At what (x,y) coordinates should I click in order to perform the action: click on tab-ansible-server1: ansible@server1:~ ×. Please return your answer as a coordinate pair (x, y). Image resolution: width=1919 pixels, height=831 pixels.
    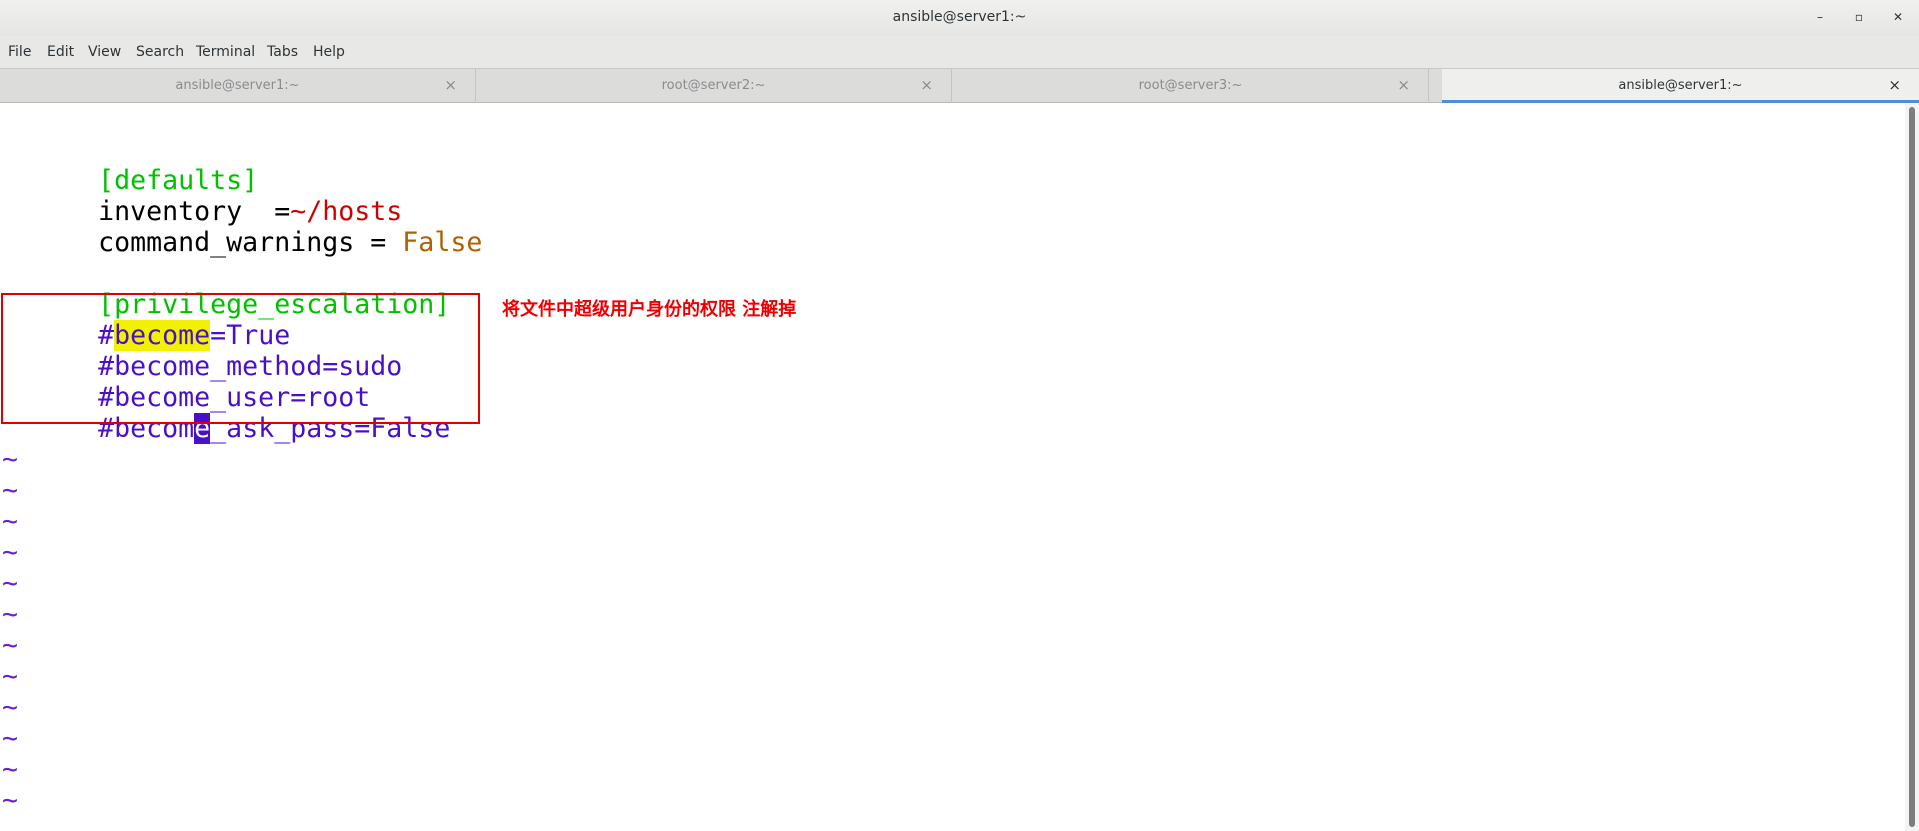
    Looking at the image, I should click on (238, 86).